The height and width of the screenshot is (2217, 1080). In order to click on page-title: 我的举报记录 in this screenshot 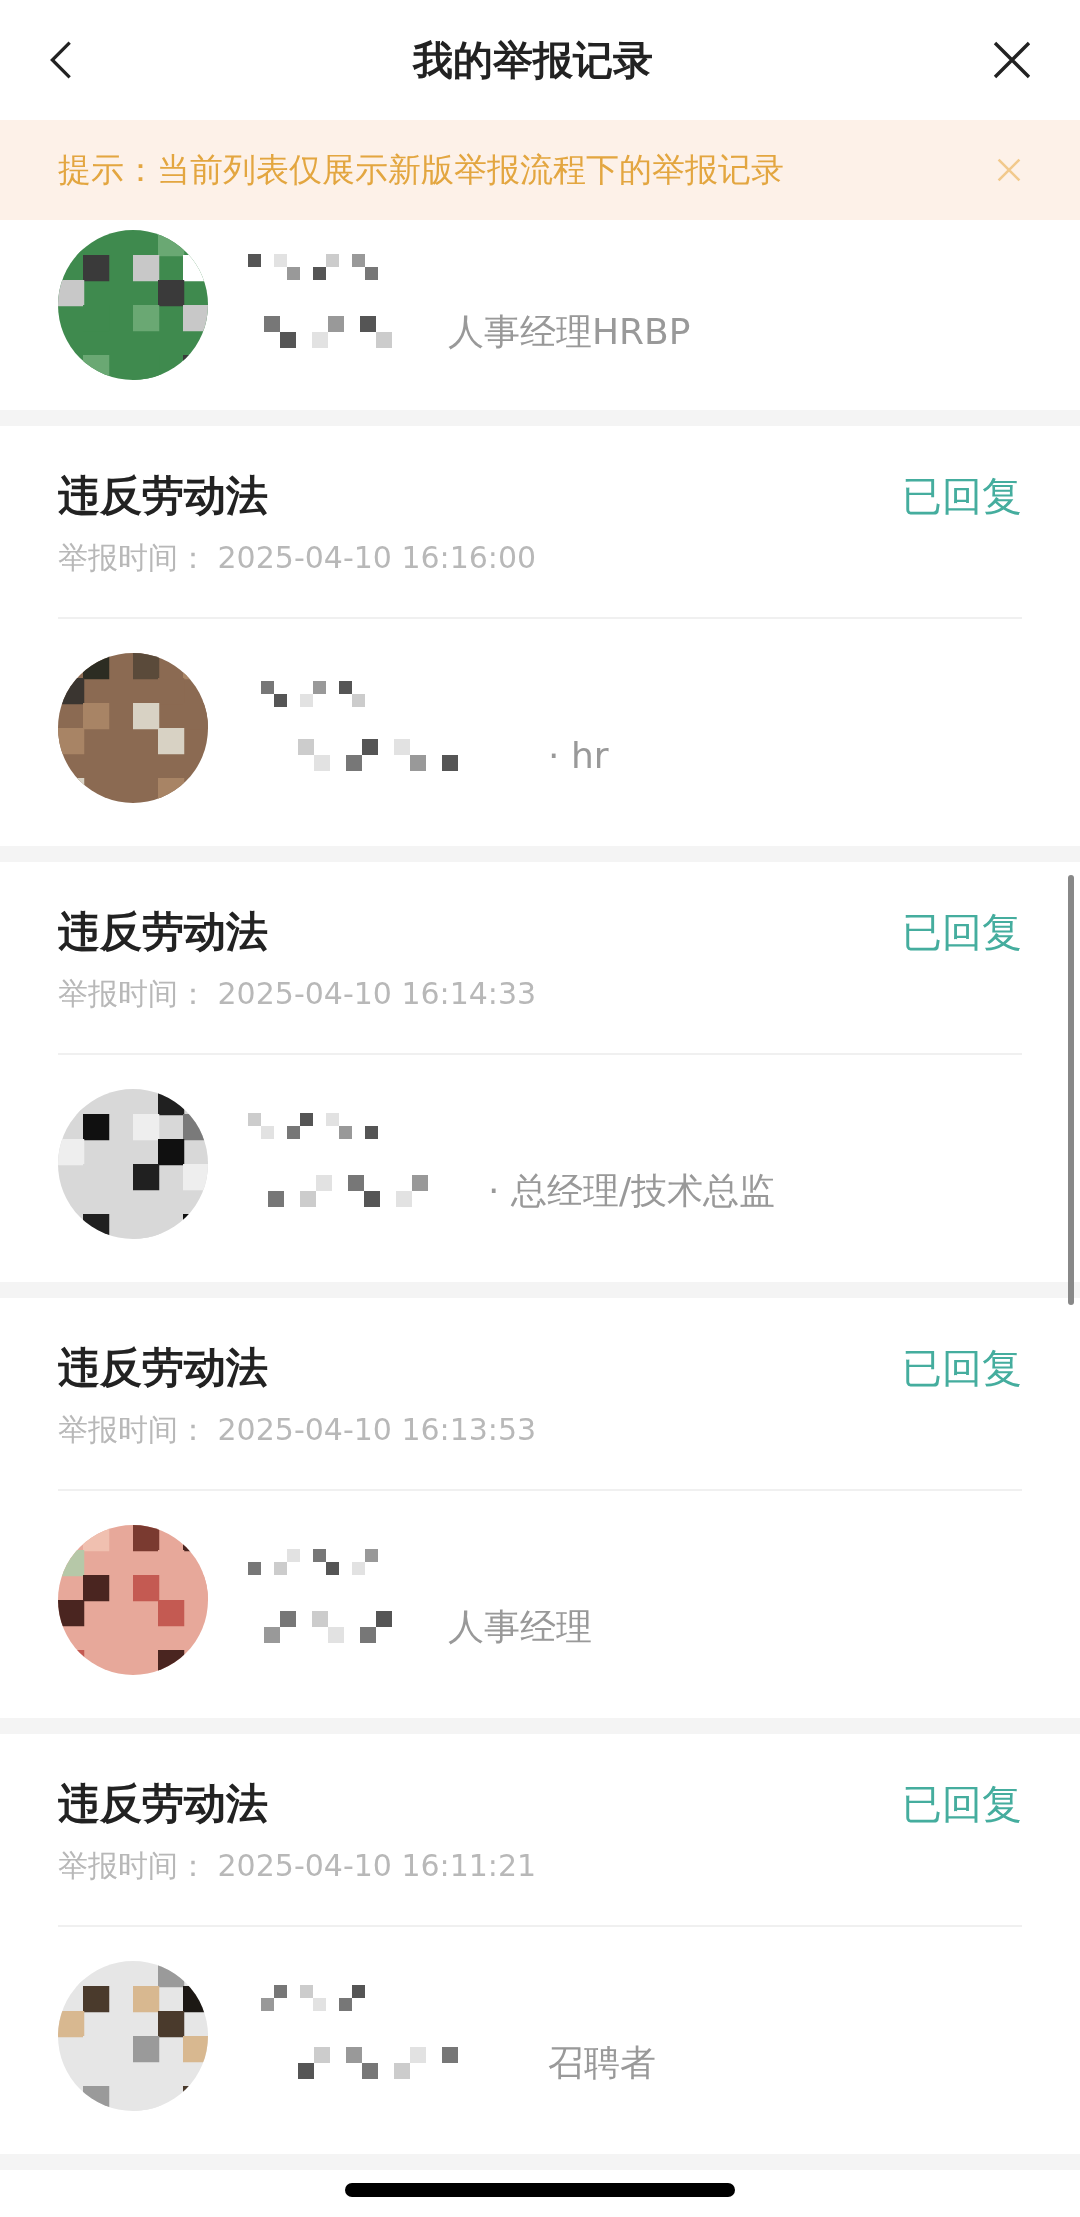, I will do `click(533, 60)`.